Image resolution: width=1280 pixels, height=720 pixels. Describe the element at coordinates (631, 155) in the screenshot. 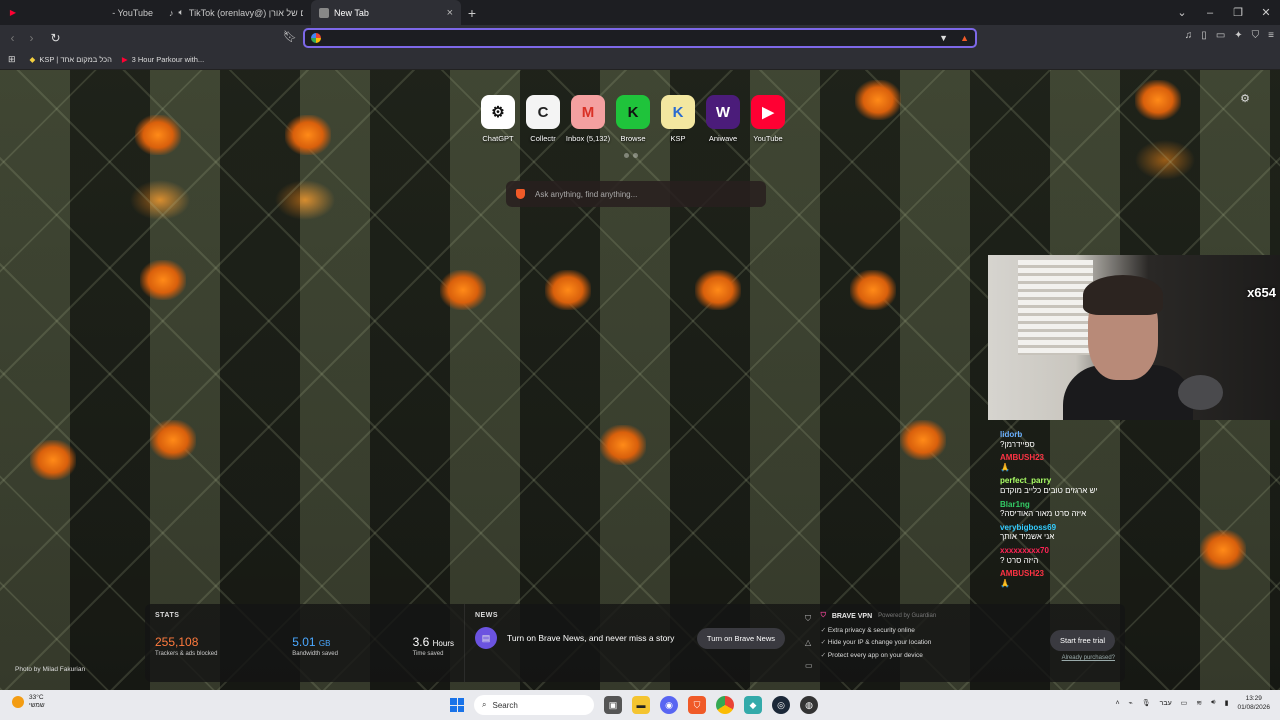

I see `top-sites-pager` at that location.